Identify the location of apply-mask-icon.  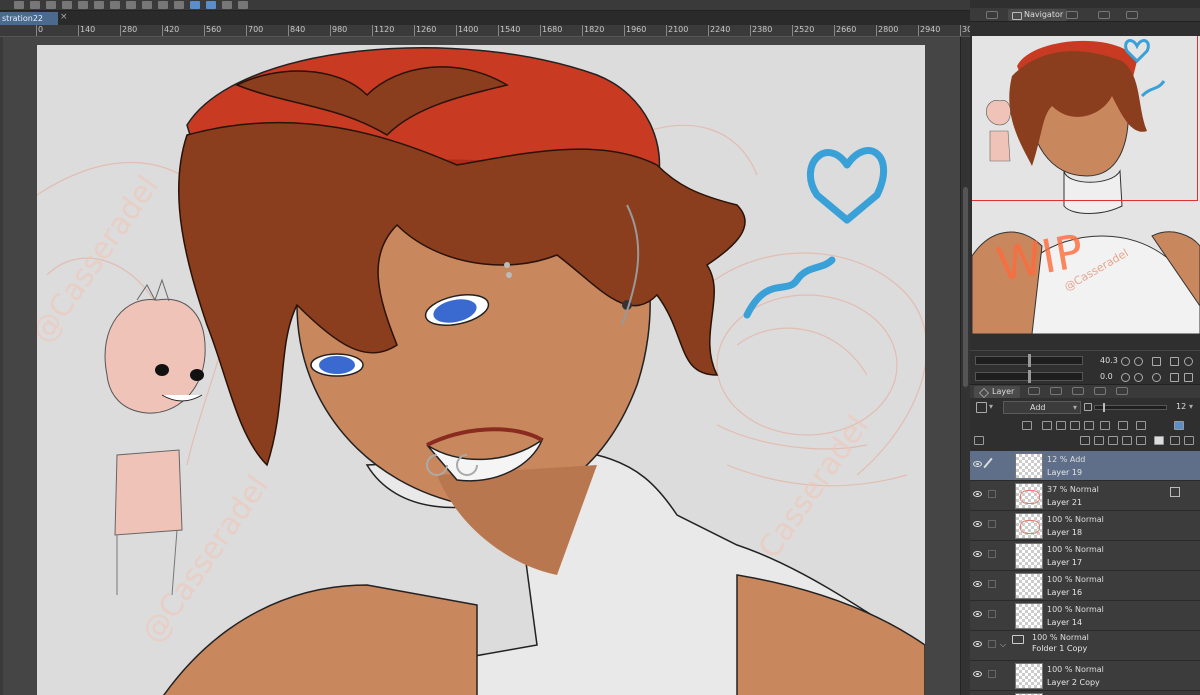
(1175, 440).